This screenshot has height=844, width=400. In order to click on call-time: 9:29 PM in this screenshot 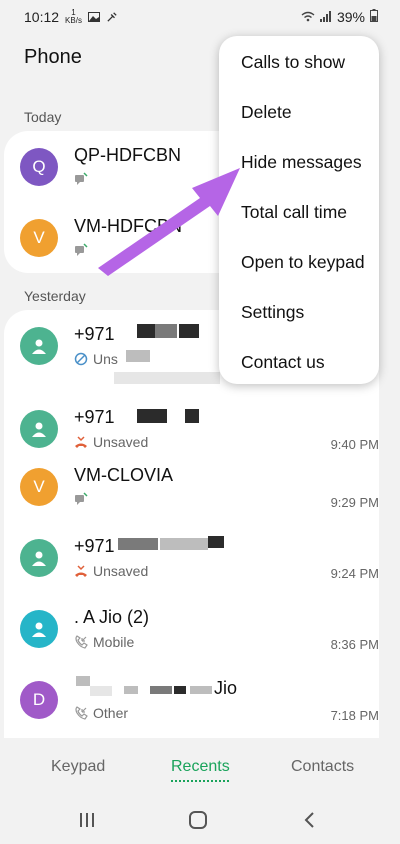, I will do `click(354, 502)`.